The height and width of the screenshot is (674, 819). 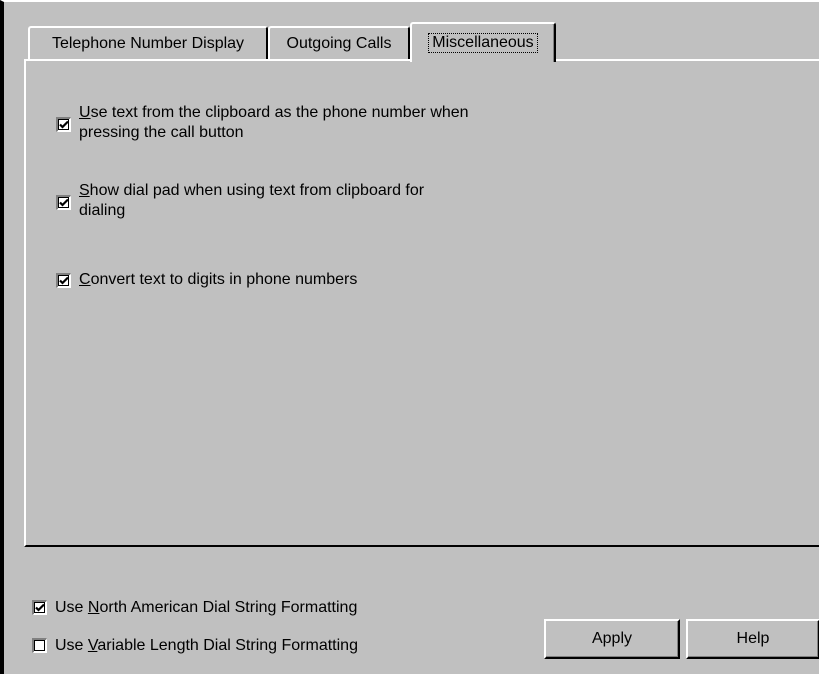 I want to click on convert-text-to-digits-checkbox, so click(x=63, y=280).